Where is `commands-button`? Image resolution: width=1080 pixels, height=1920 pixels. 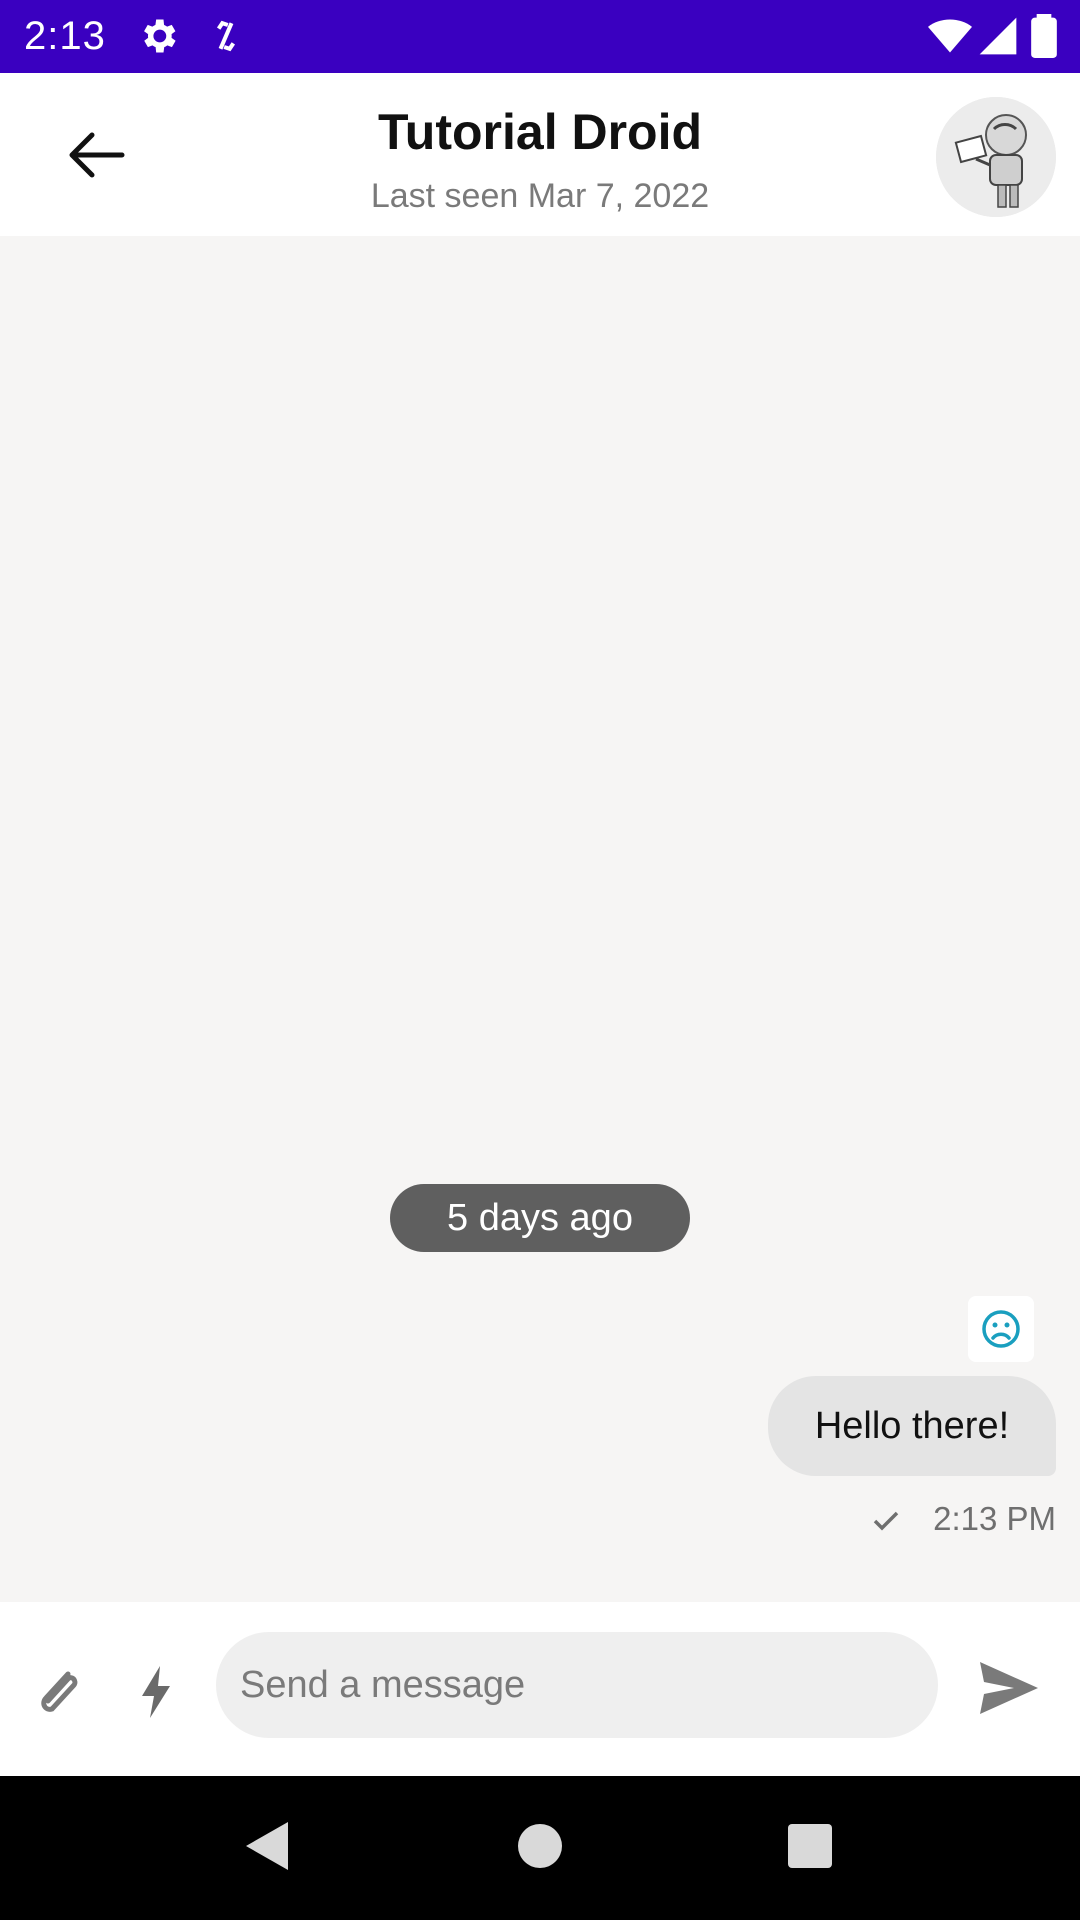
commands-button is located at coordinates (156, 1692).